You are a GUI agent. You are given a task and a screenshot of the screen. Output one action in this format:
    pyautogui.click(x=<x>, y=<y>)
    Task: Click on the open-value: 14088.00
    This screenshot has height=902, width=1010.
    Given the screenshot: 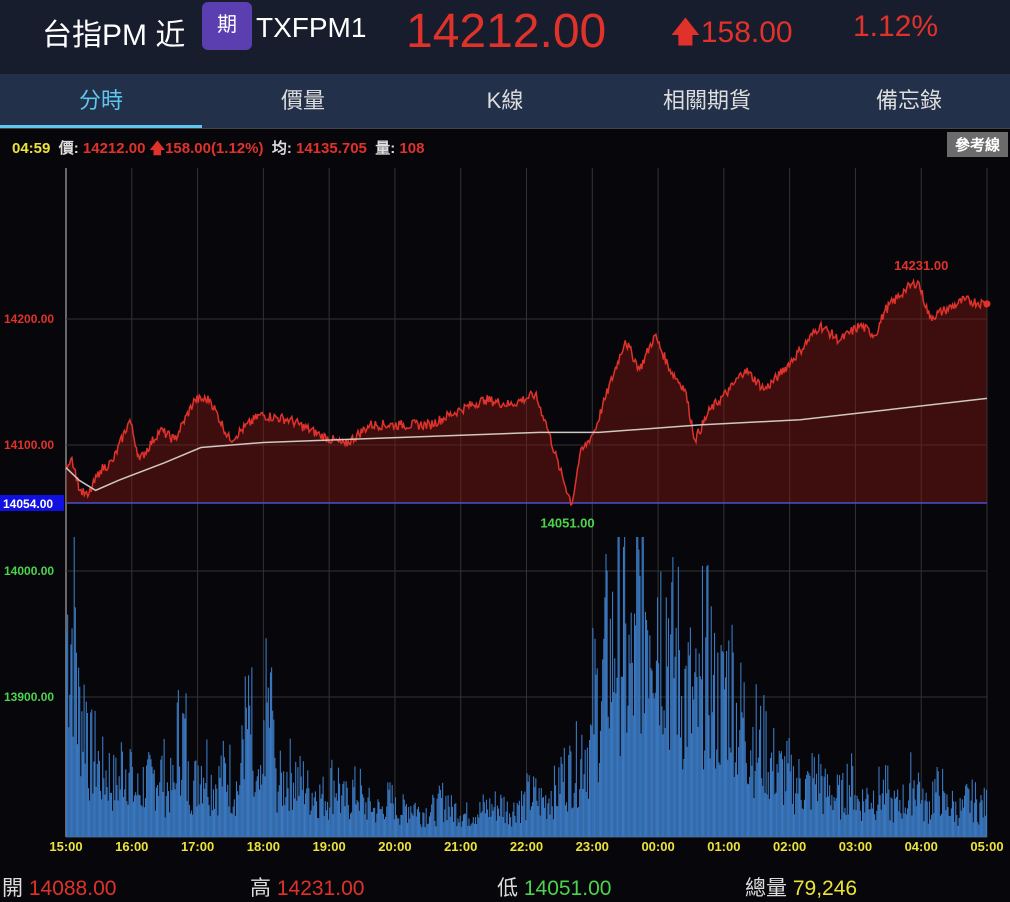 What is the action you would take?
    pyautogui.click(x=72, y=888)
    